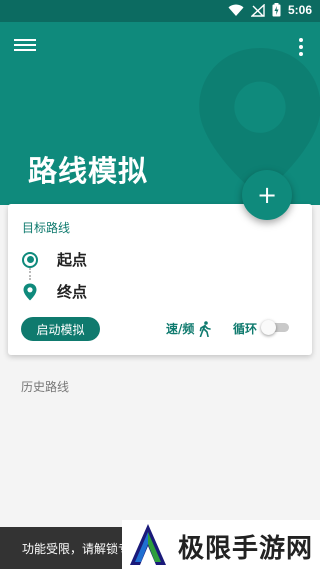  What do you see at coordinates (25, 47) in the screenshot?
I see `menu-icon` at bounding box center [25, 47].